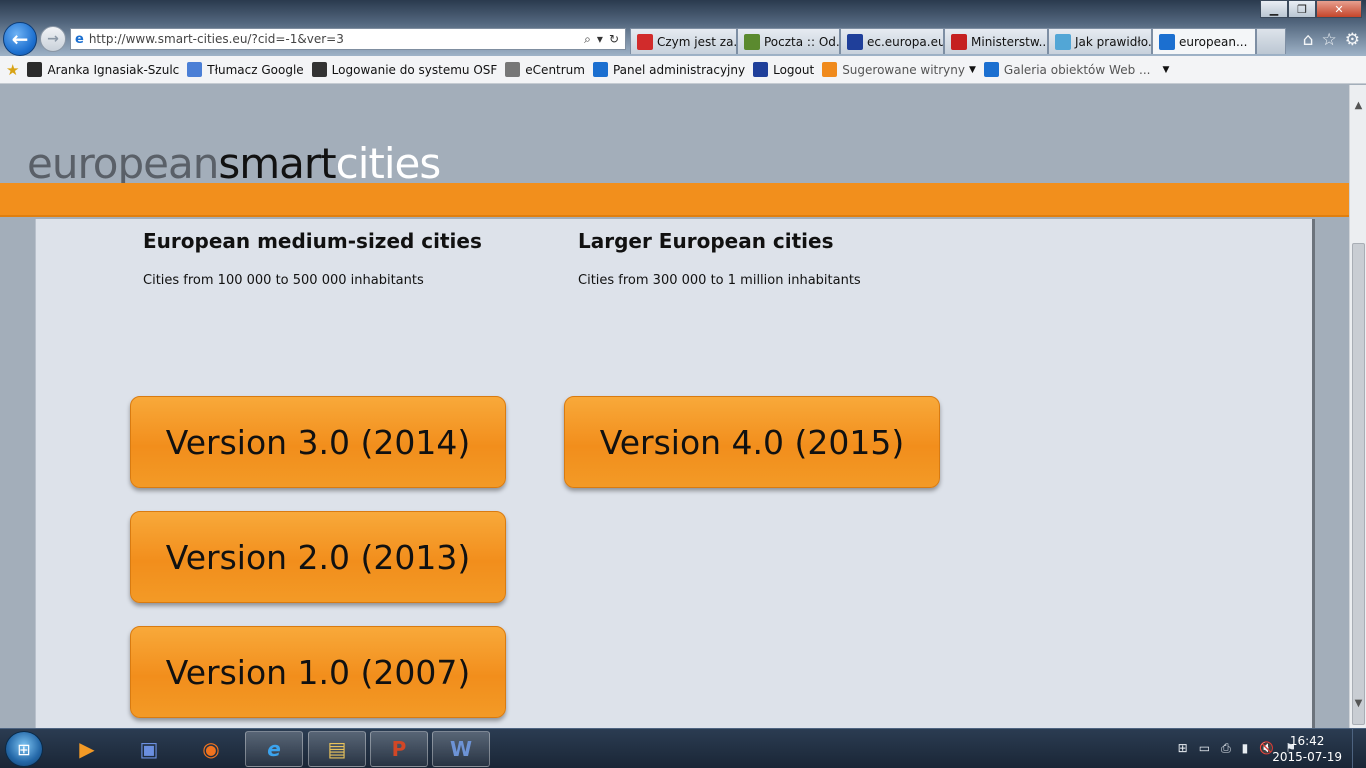  What do you see at coordinates (706, 241) in the screenshot?
I see `column-heading: Larger European cities` at bounding box center [706, 241].